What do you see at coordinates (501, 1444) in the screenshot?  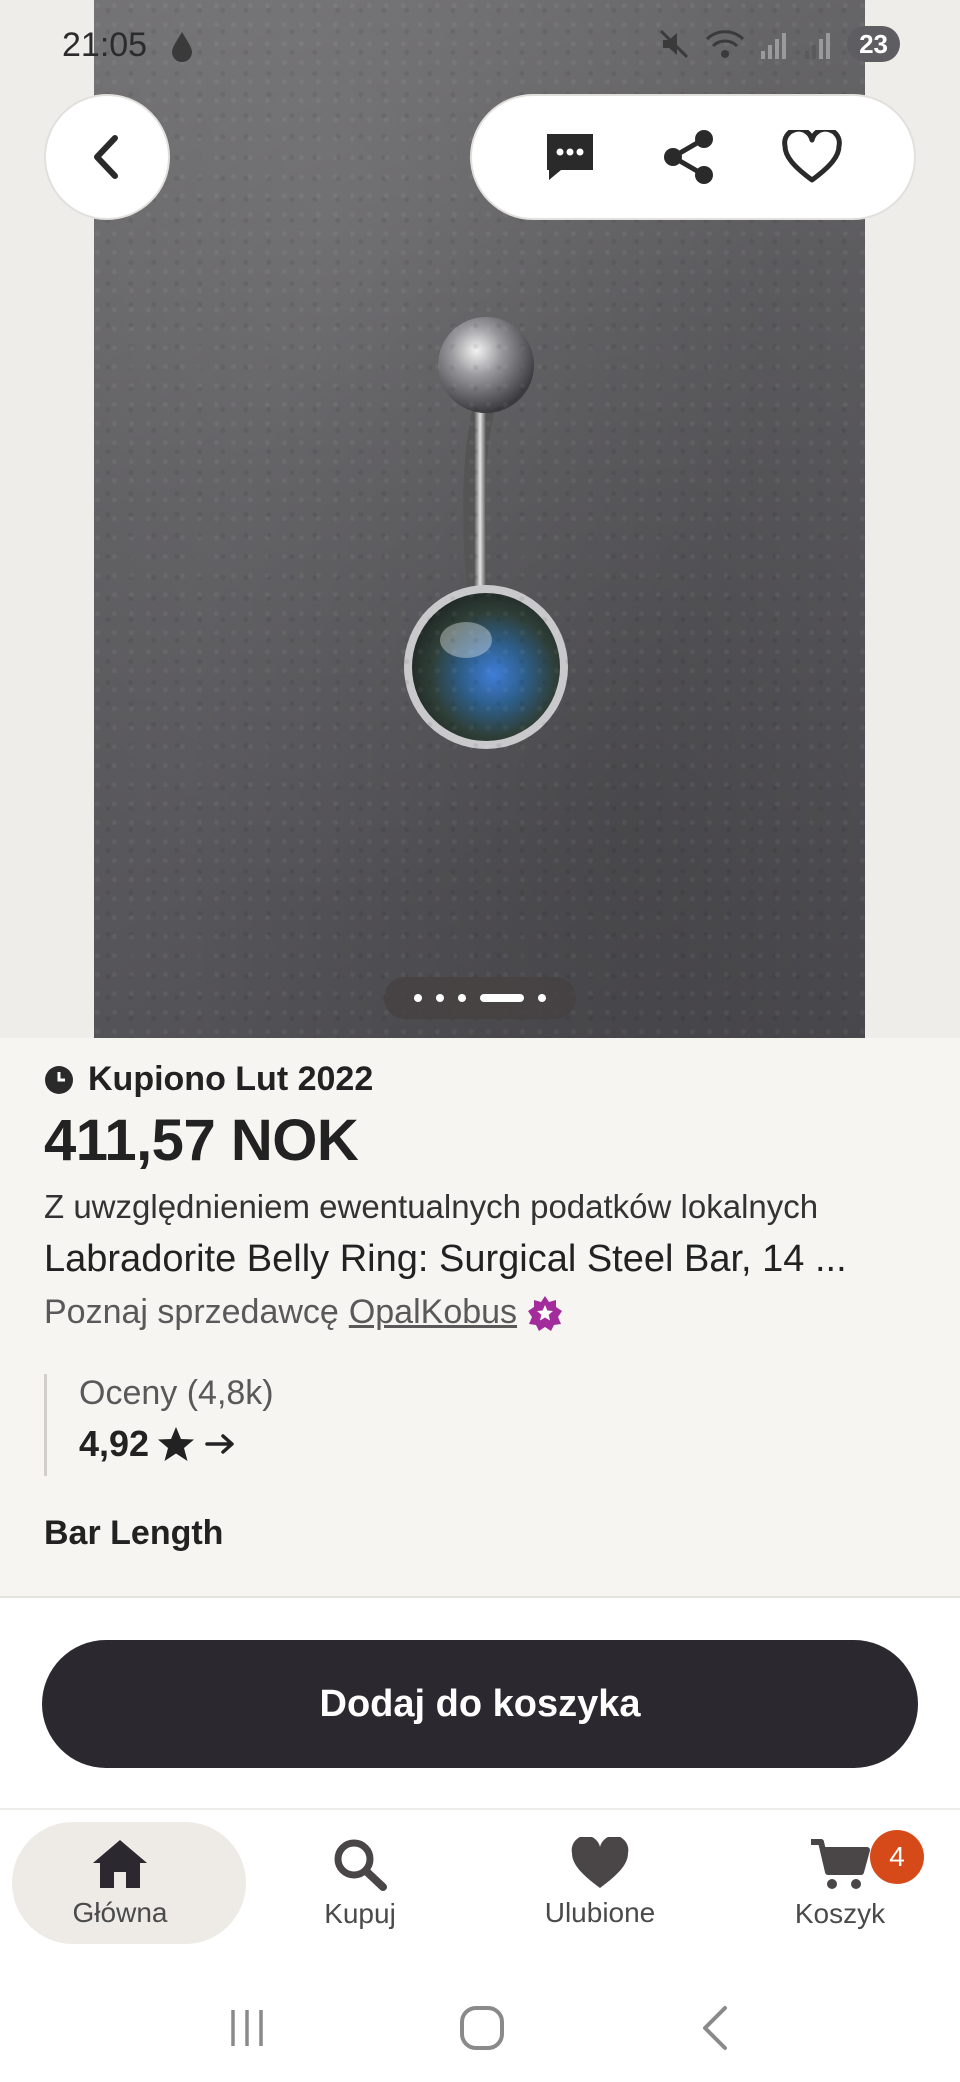 I see `rating-row: 4,92` at bounding box center [501, 1444].